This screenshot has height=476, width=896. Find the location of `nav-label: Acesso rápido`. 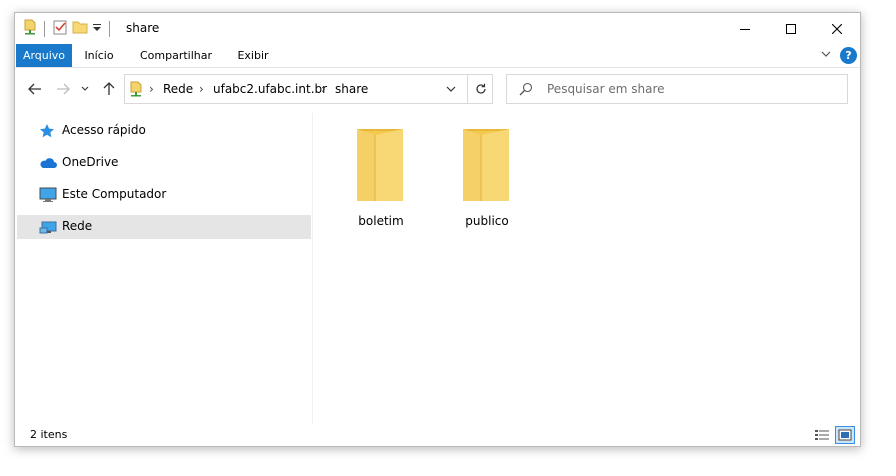

nav-label: Acesso rápido is located at coordinates (104, 130).